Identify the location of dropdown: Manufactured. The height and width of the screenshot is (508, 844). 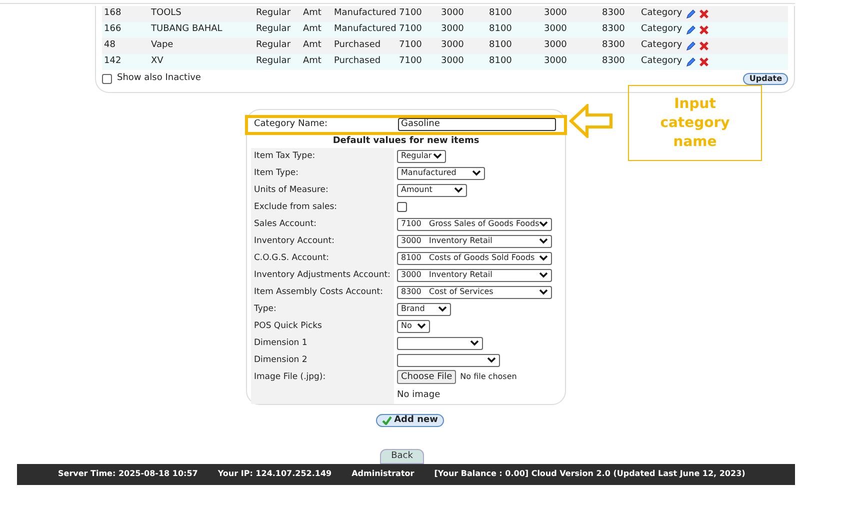
(441, 173).